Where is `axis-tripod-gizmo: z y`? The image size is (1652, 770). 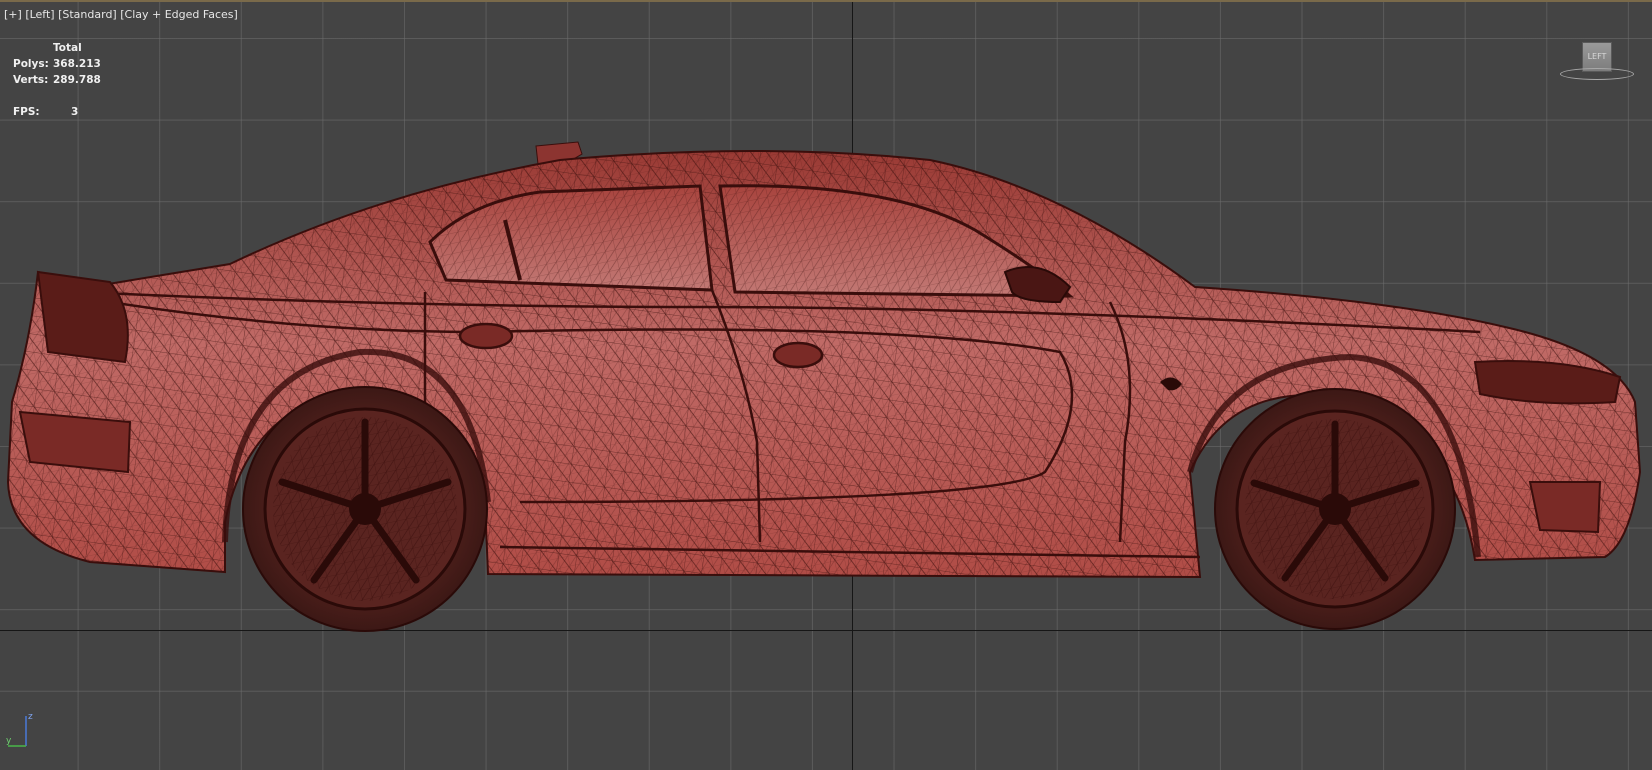
axis-tripod-gizmo: z y is located at coordinates (19, 729).